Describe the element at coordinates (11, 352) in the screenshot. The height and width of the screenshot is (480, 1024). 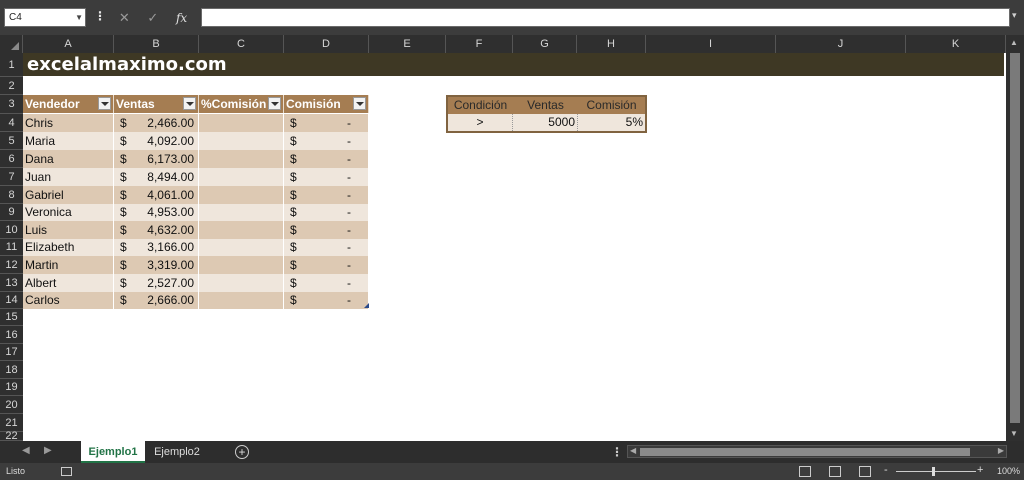
I see `row-header: 17` at that location.